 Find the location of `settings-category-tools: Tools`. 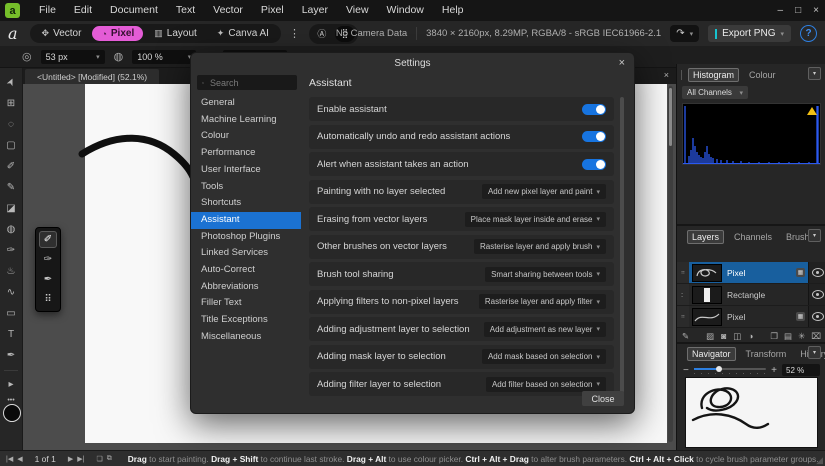

settings-category-tools: Tools is located at coordinates (246, 187).